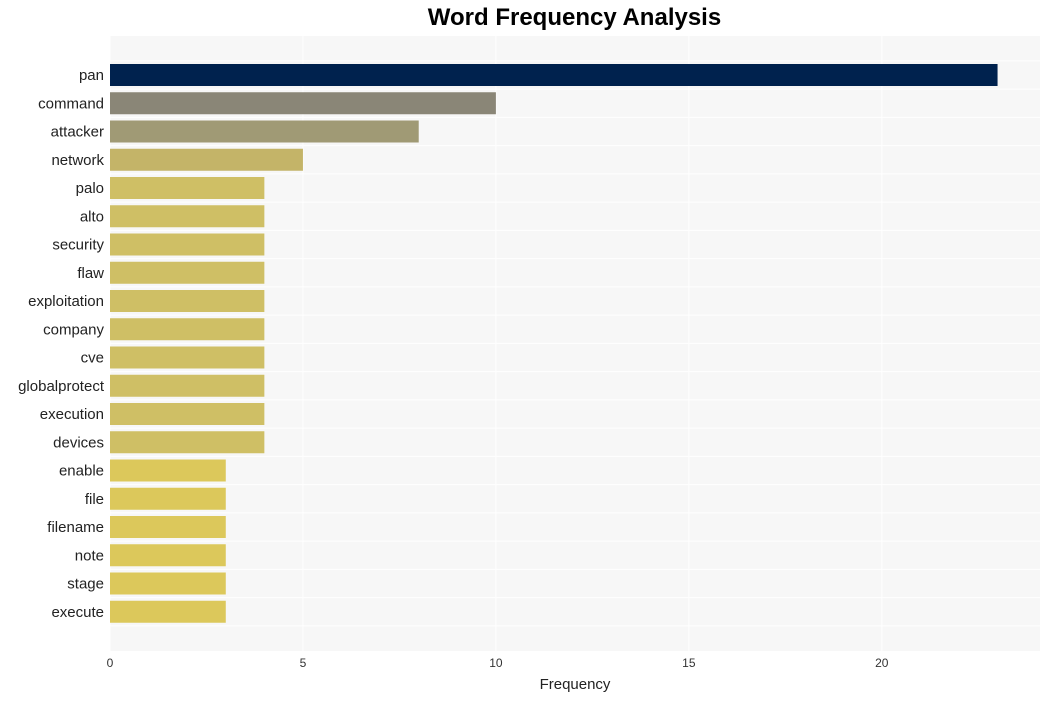 This screenshot has width=1049, height=701. I want to click on bar-exploitation, so click(187, 301).